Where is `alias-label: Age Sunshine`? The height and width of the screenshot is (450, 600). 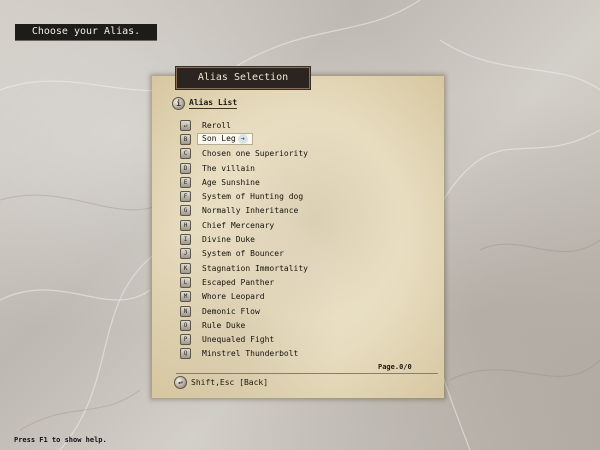 alias-label: Age Sunshine is located at coordinates (231, 182).